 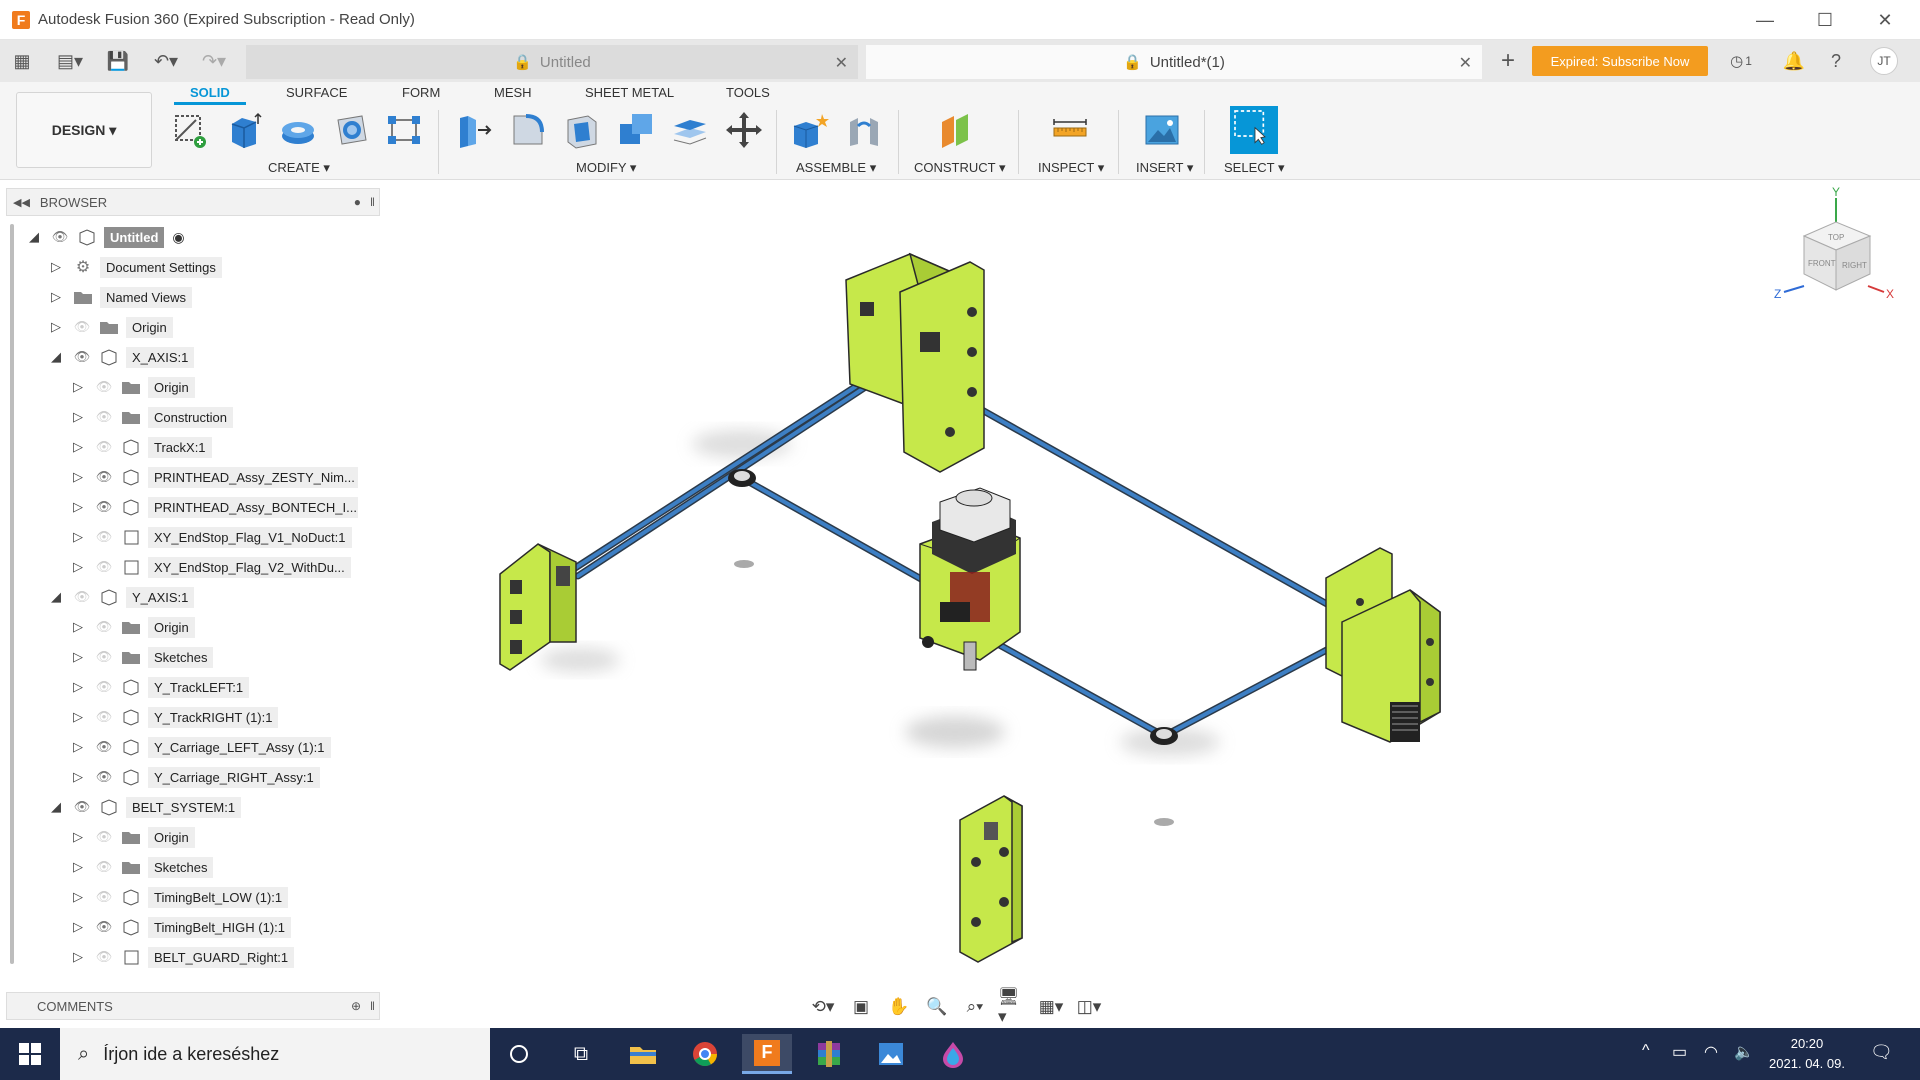 I want to click on collapse-panel-icon: ◀◀, so click(x=21, y=202).